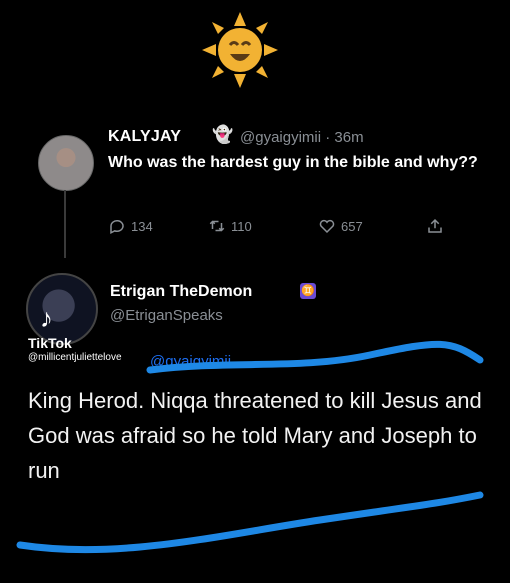 Image resolution: width=510 pixels, height=583 pixels. I want to click on reply-count: 134, so click(142, 226).